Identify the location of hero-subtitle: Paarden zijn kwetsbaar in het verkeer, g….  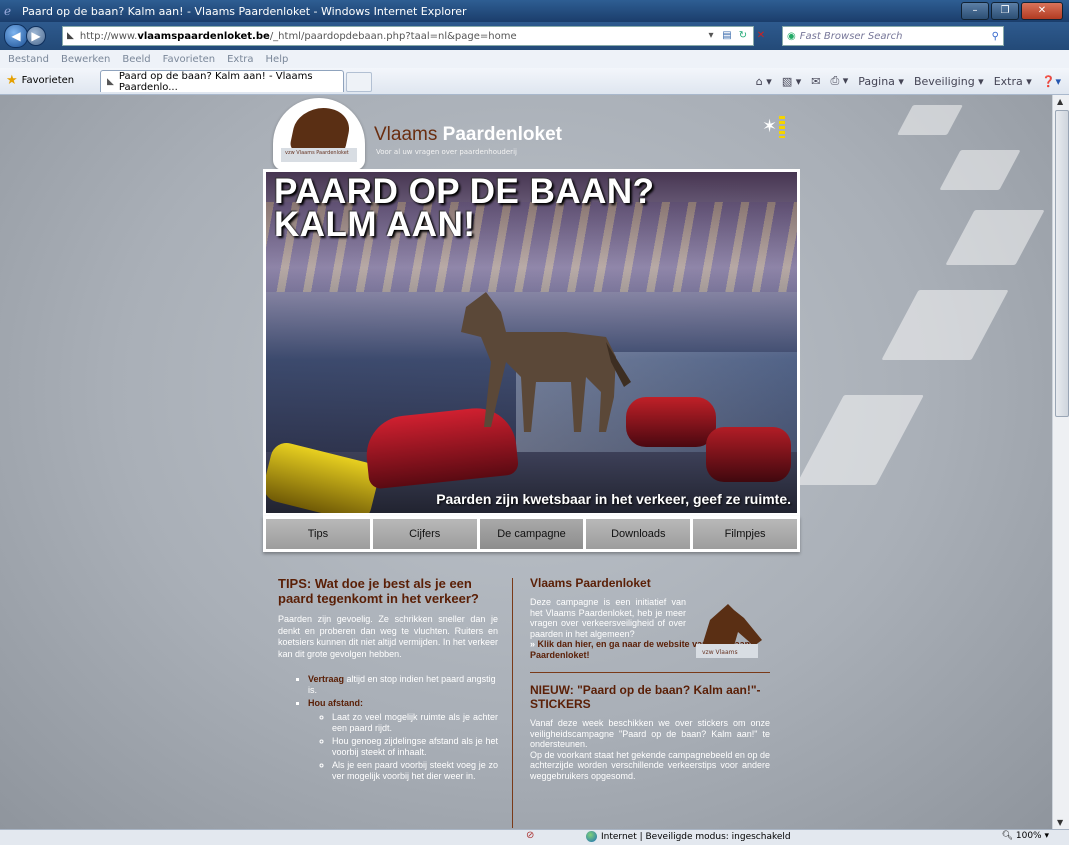
(613, 499).